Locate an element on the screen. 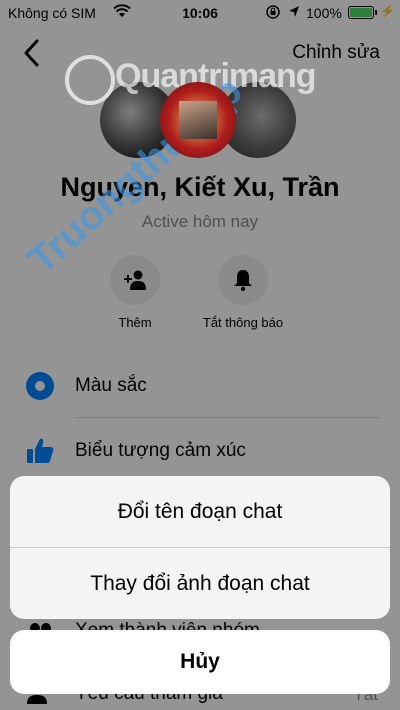 The width and height of the screenshot is (400, 710). avatar-photo is located at coordinates (198, 120).